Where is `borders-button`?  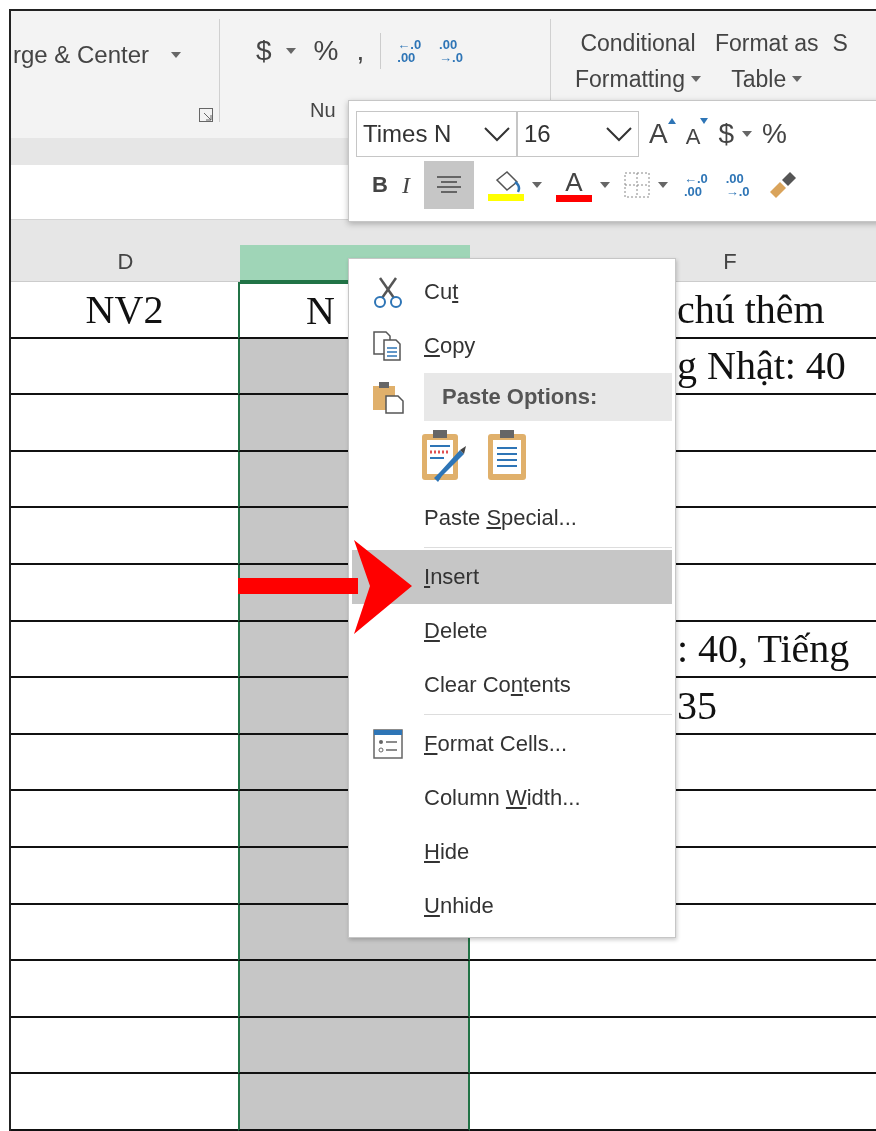 borders-button is located at coordinates (645, 185).